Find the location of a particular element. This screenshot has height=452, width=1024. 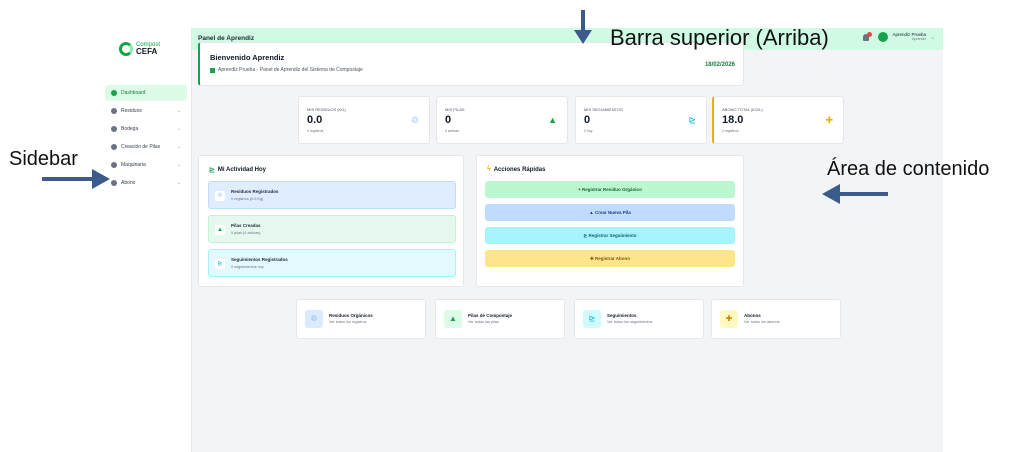

compost-logo-icon is located at coordinates (126, 49).